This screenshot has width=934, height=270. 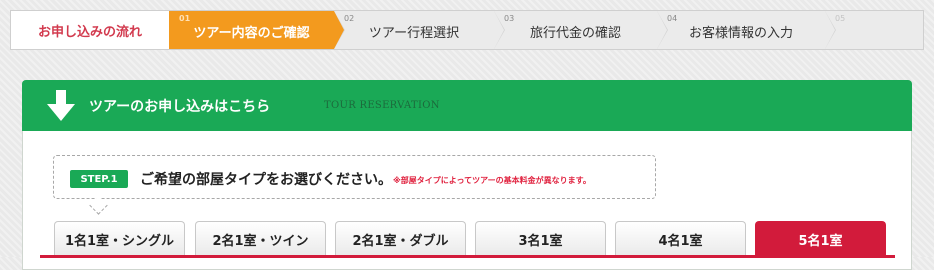 What do you see at coordinates (540, 239) in the screenshot?
I see `tab-room-3-persons: 3名1室` at bounding box center [540, 239].